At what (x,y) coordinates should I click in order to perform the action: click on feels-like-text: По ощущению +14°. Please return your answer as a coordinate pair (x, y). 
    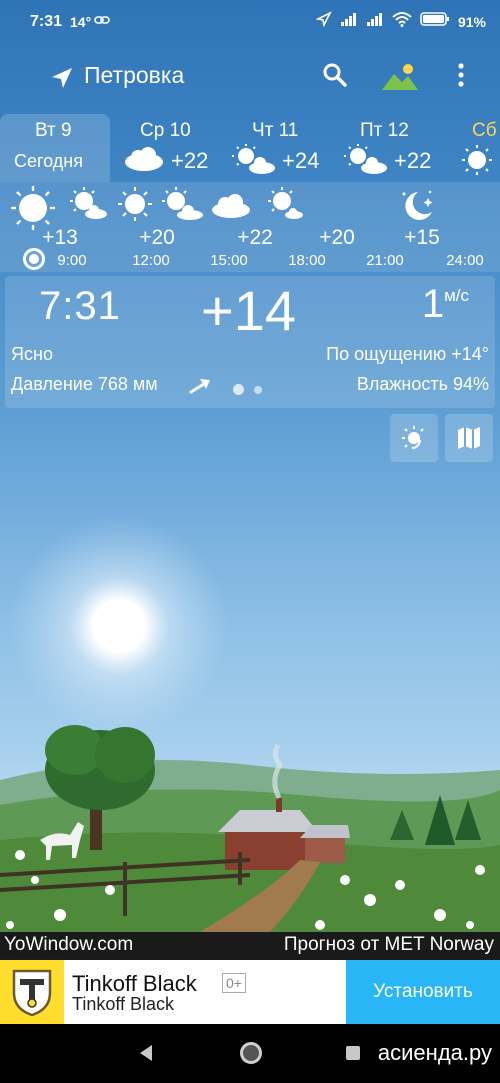
    Looking at the image, I should click on (407, 354).